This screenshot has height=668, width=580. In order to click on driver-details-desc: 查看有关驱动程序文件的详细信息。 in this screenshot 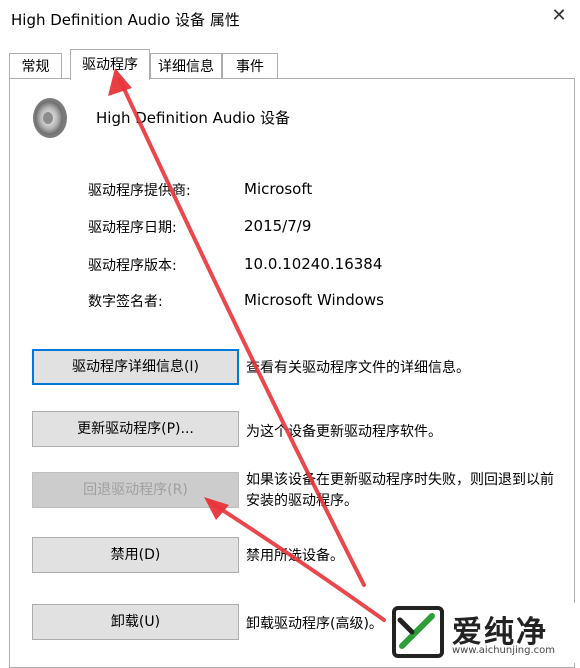, I will do `click(358, 368)`.